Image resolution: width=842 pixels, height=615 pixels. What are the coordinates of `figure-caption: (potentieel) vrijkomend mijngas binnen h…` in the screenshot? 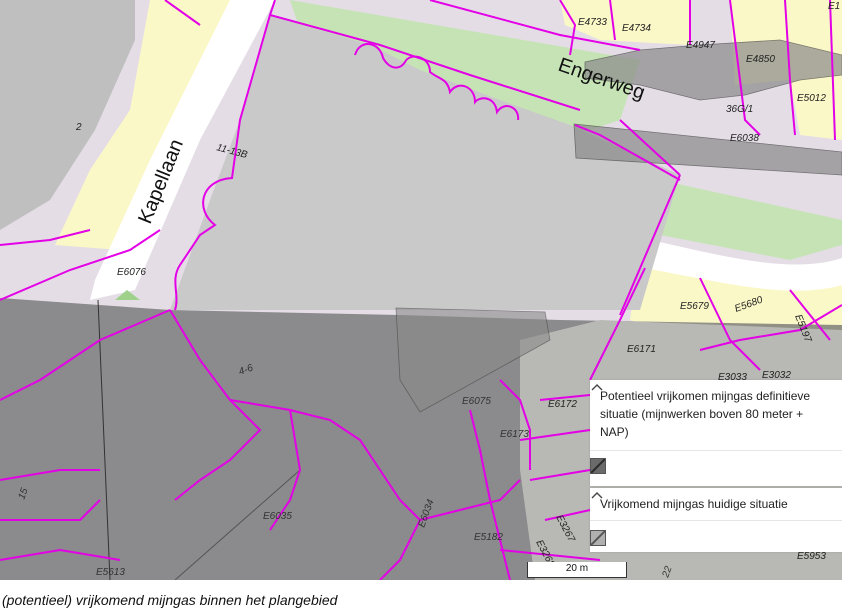 It's located at (170, 600).